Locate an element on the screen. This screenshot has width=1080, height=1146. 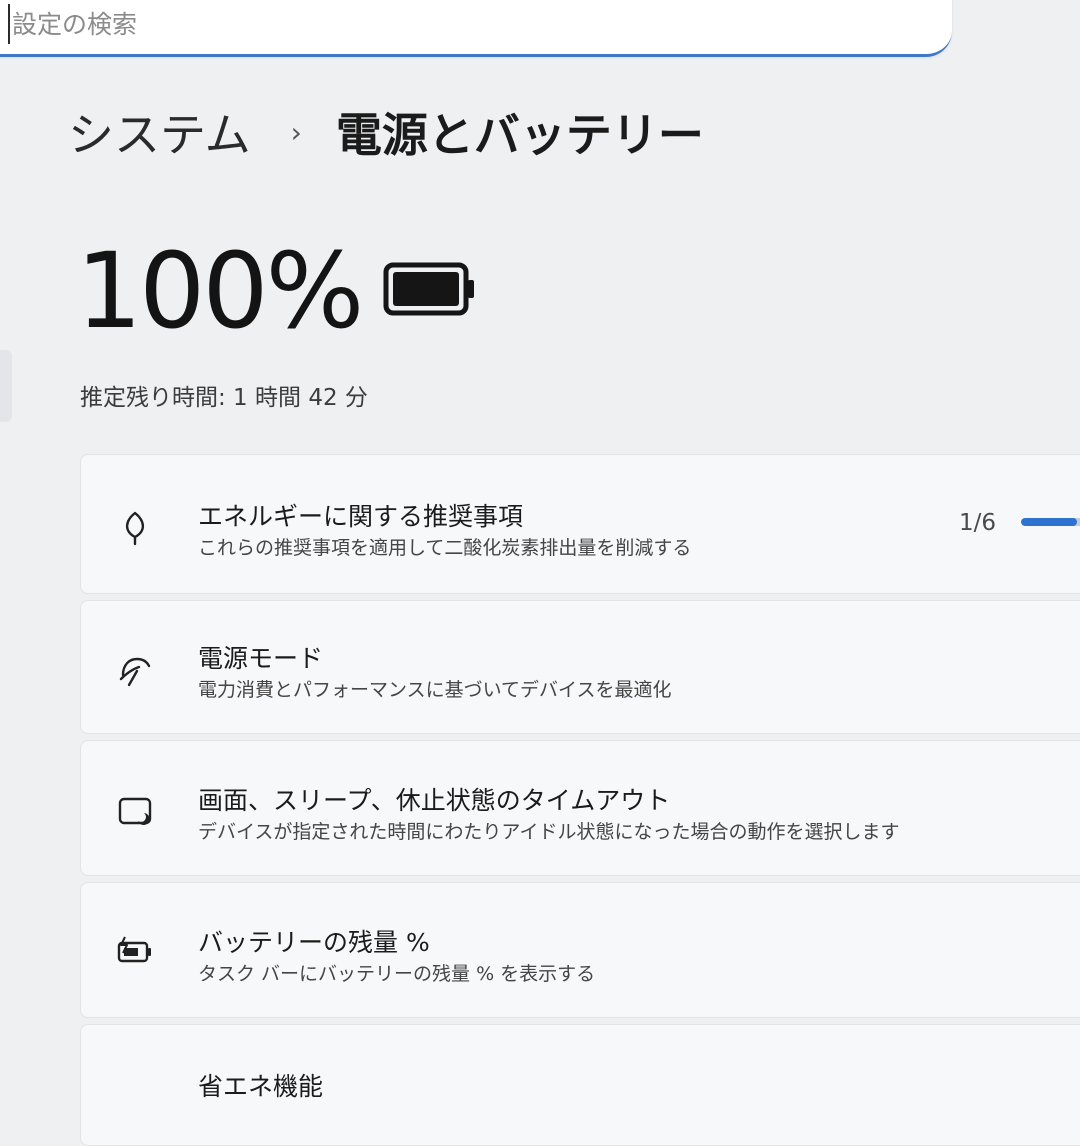
screen-sleep-timeouts-title: 画面、スリープ、休止状態のタイムアウト is located at coordinates (434, 800).